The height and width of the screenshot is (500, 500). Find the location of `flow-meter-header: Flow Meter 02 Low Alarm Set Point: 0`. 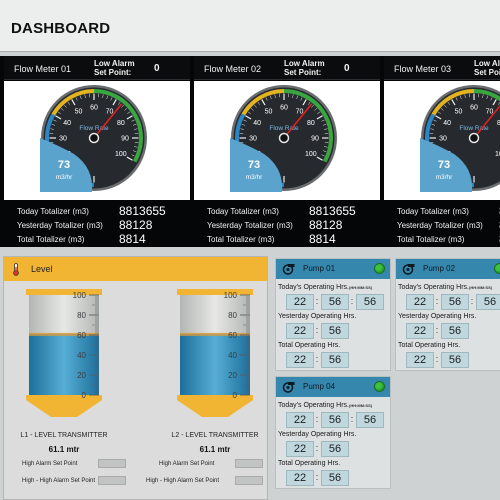

flow-meter-header: Flow Meter 02 Low Alarm Set Point: 0 is located at coordinates (287, 68).